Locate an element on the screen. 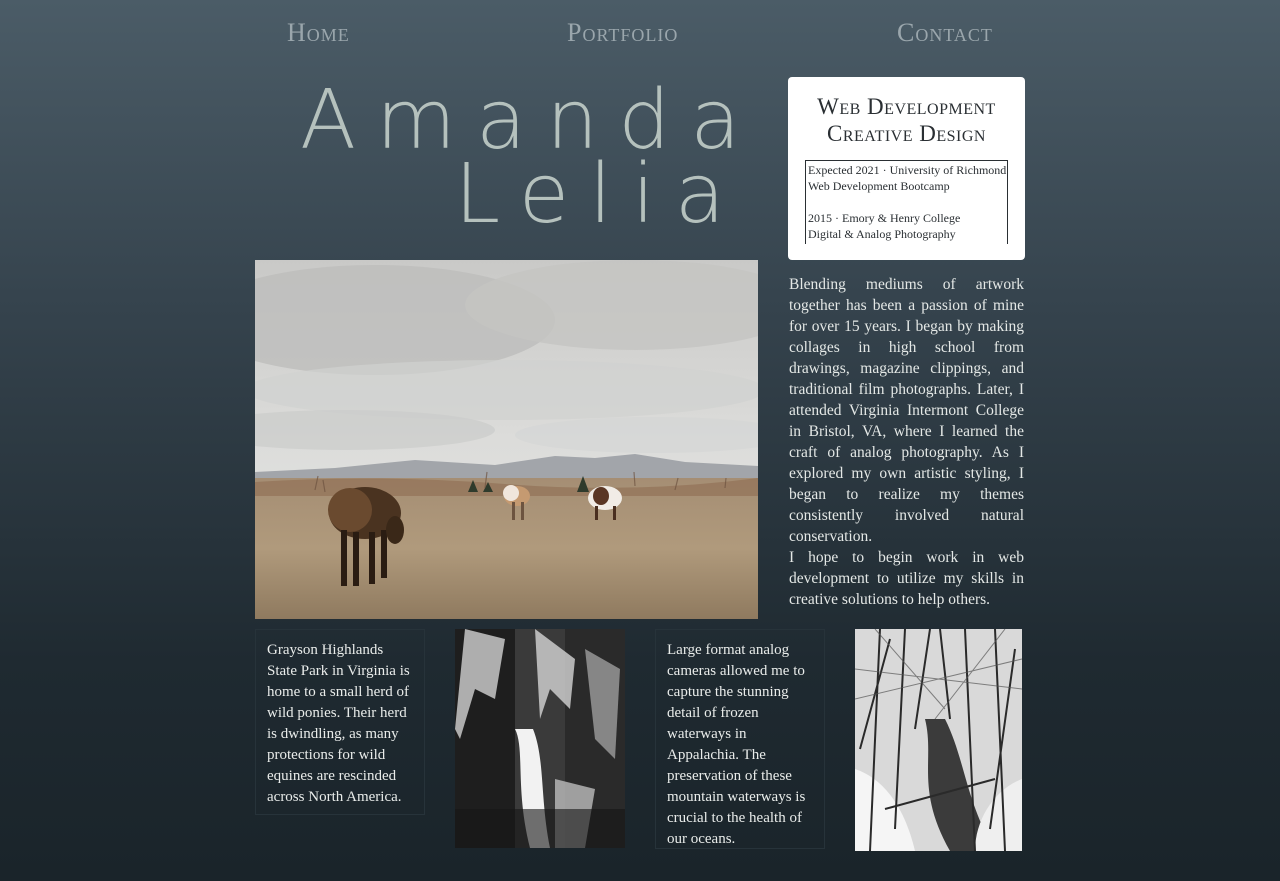  education-item-1-line1: Expected 2021 · University of Richmond is located at coordinates (907, 170).